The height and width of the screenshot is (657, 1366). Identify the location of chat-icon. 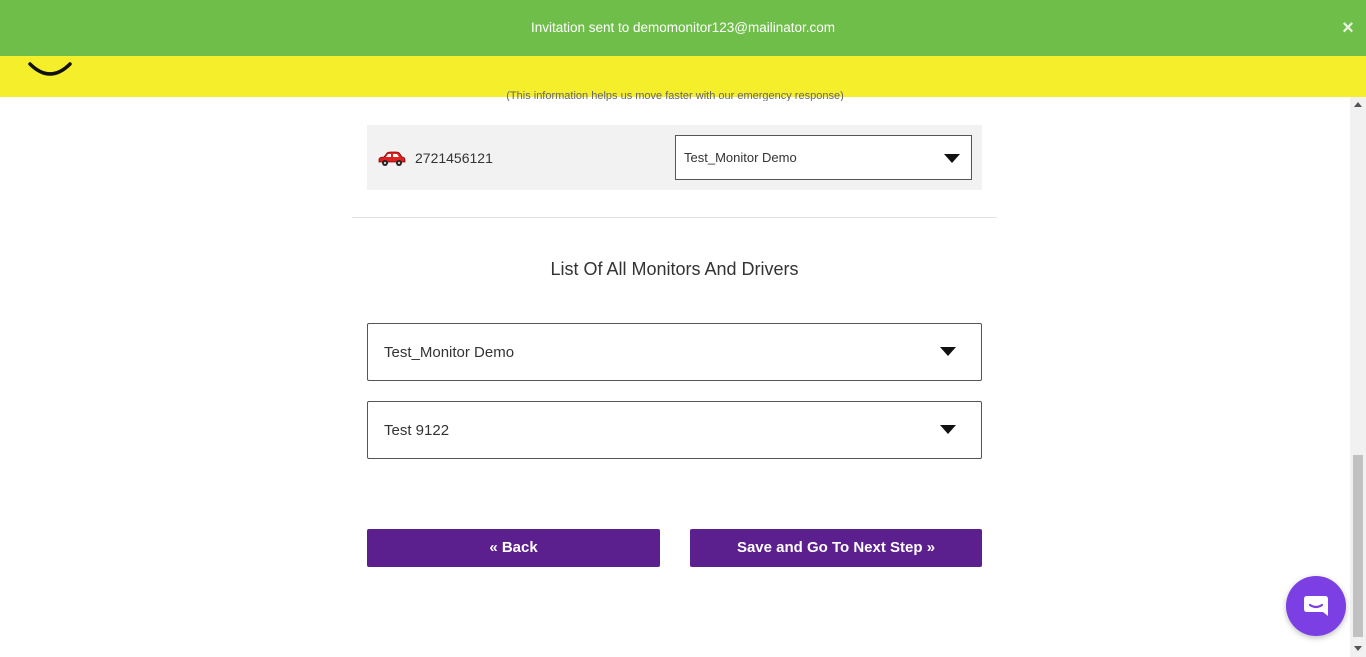
(1316, 606).